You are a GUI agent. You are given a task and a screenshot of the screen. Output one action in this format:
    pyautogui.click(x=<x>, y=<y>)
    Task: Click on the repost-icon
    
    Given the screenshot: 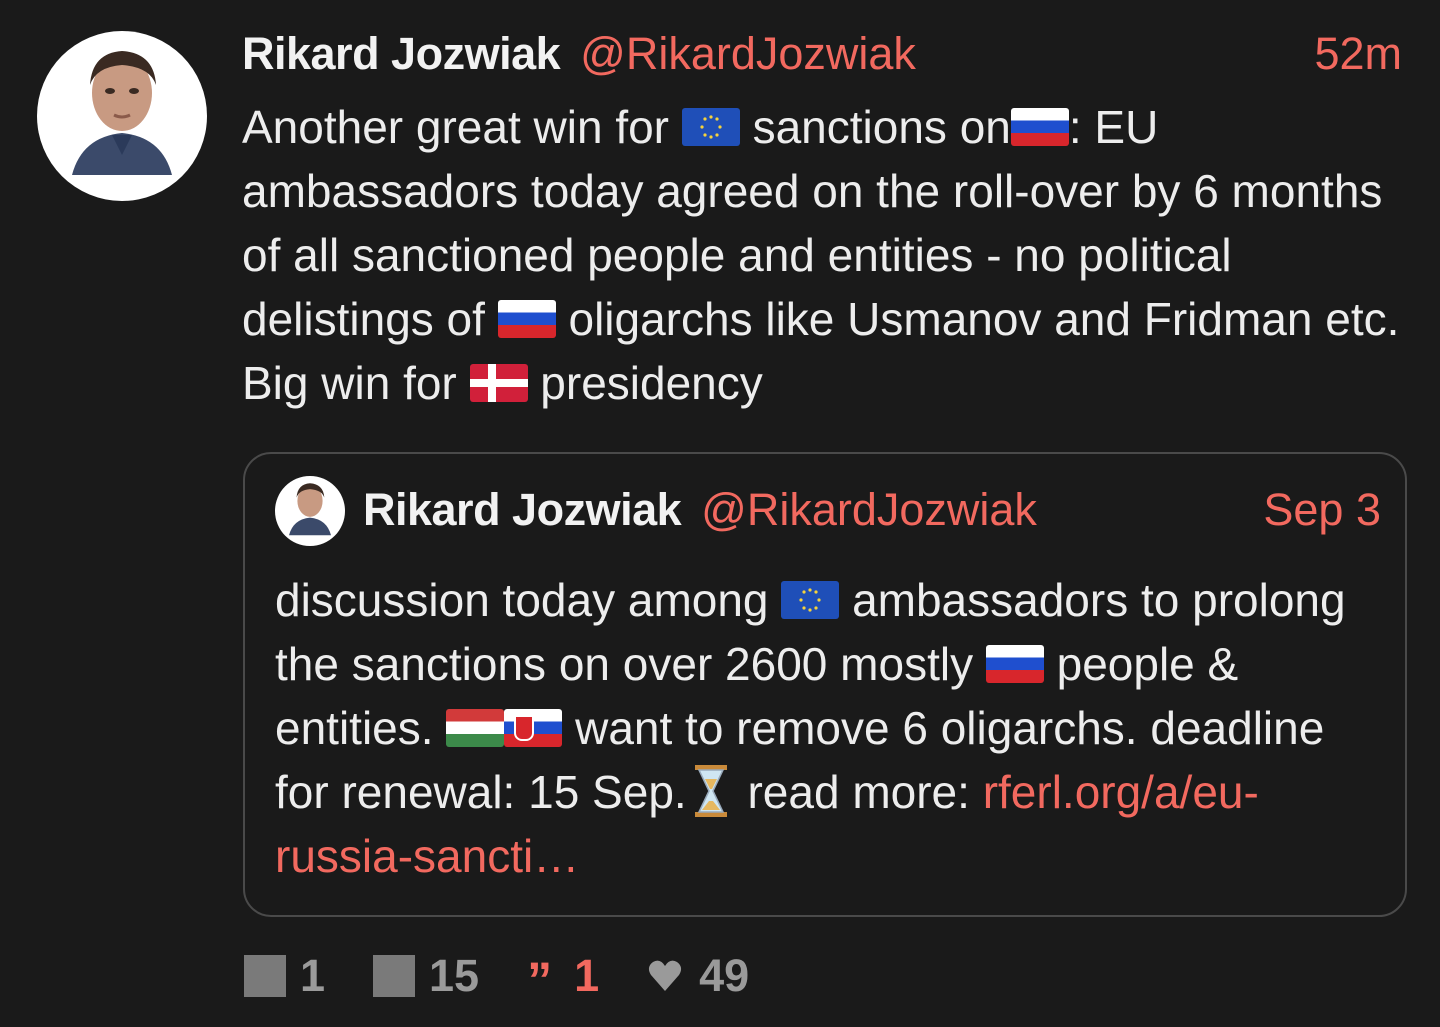 What is the action you would take?
    pyautogui.click(x=394, y=976)
    